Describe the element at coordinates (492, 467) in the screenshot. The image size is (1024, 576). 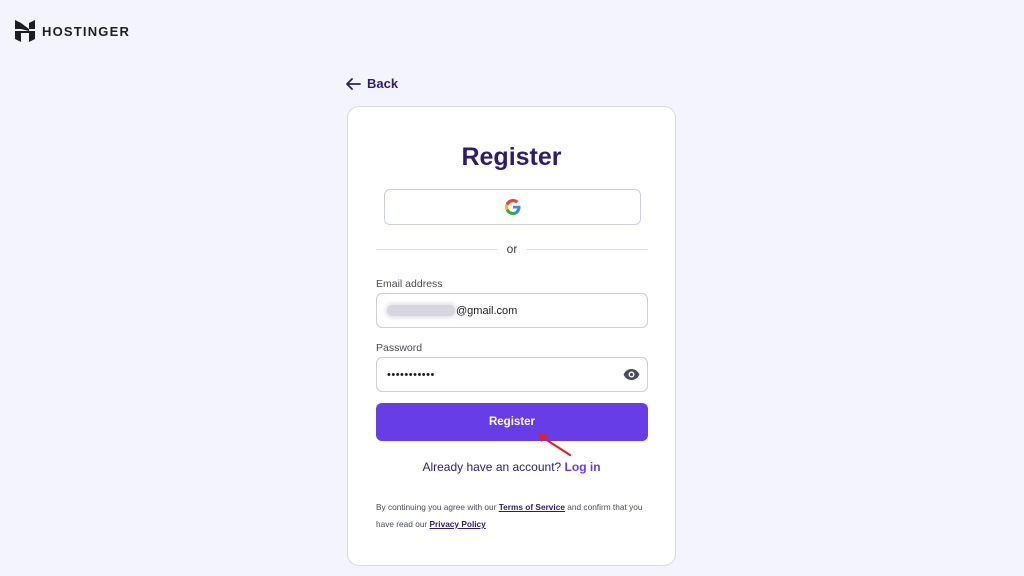
I see `login-prompt: Already have an account?` at that location.